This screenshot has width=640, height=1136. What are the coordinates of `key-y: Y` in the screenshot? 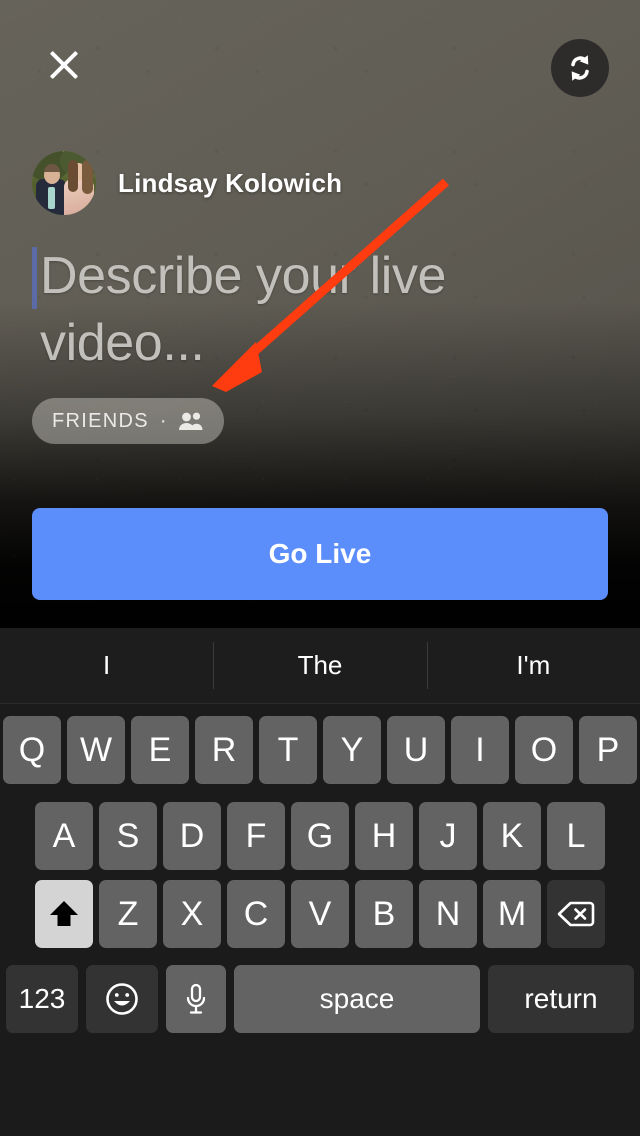 It's located at (352, 750).